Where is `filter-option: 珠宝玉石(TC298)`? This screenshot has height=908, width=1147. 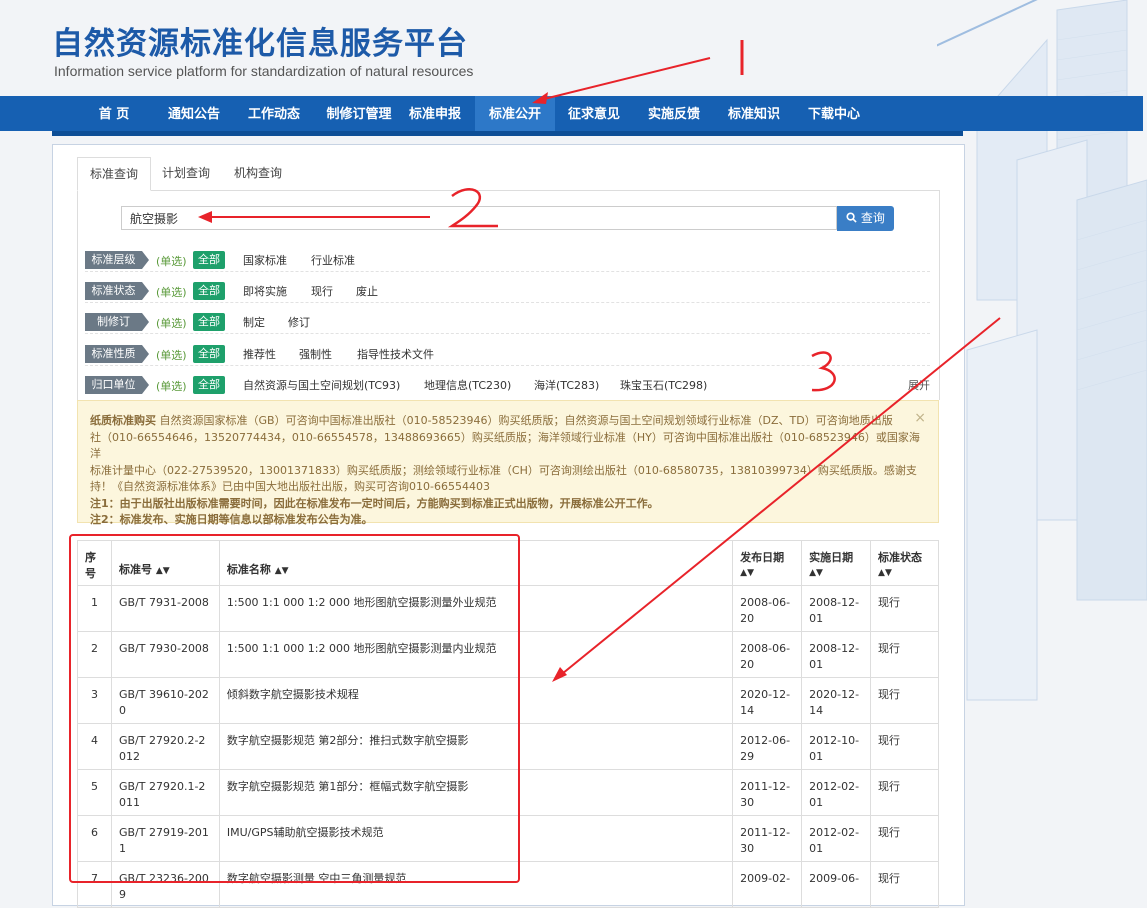
filter-option: 珠宝玉石(TC298) is located at coordinates (663, 385).